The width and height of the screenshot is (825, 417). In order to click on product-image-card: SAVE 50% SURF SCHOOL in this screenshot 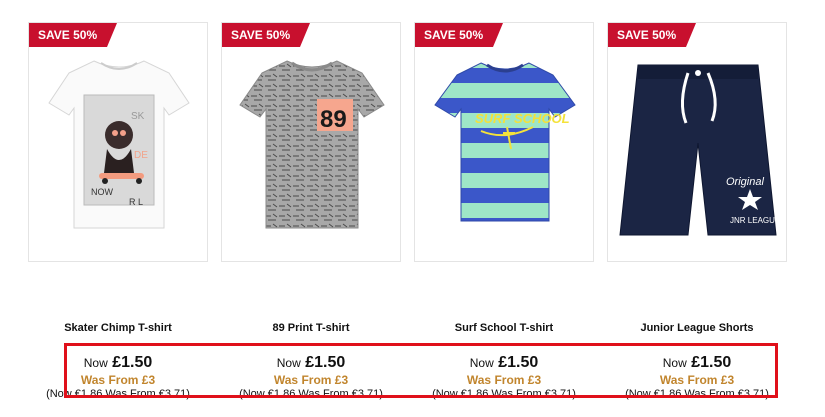, I will do `click(504, 142)`.